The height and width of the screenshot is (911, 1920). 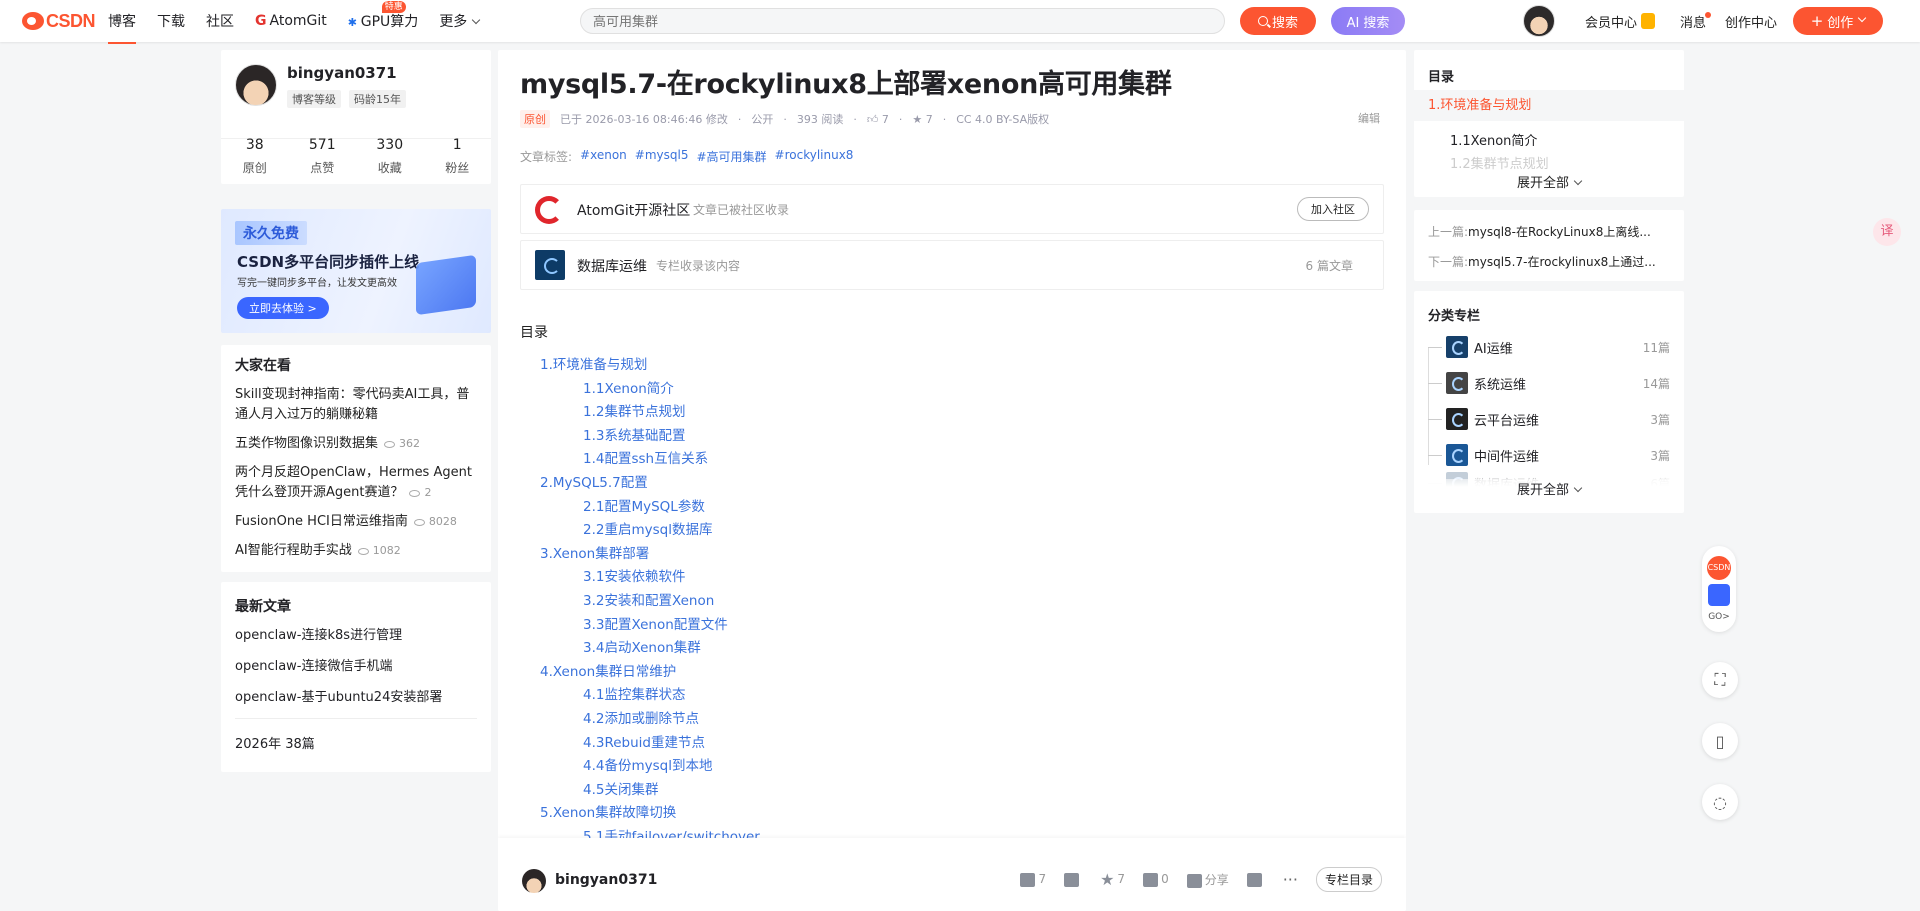 What do you see at coordinates (650, 556) in the screenshot?
I see `toc-item: 3.Xenon集群部署` at bounding box center [650, 556].